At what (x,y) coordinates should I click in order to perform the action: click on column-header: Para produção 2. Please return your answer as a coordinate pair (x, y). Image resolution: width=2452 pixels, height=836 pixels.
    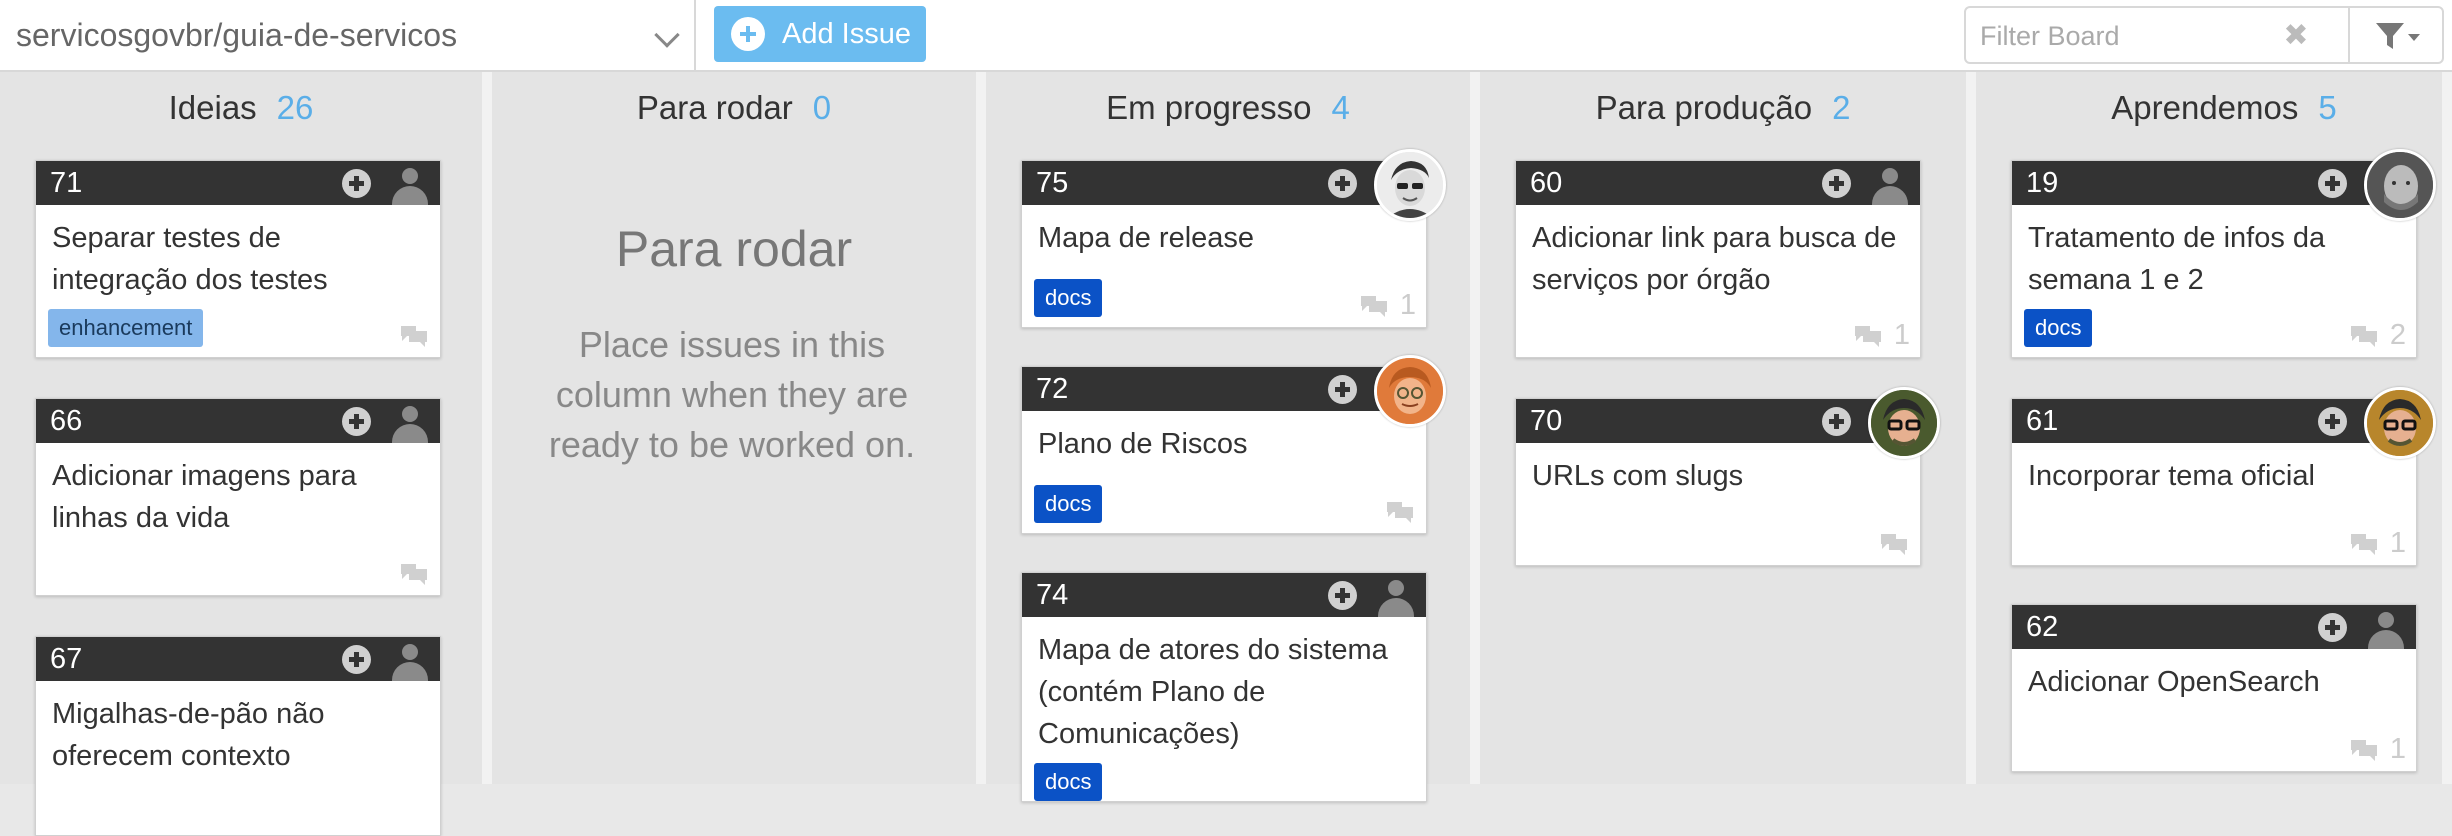
    Looking at the image, I should click on (1723, 108).